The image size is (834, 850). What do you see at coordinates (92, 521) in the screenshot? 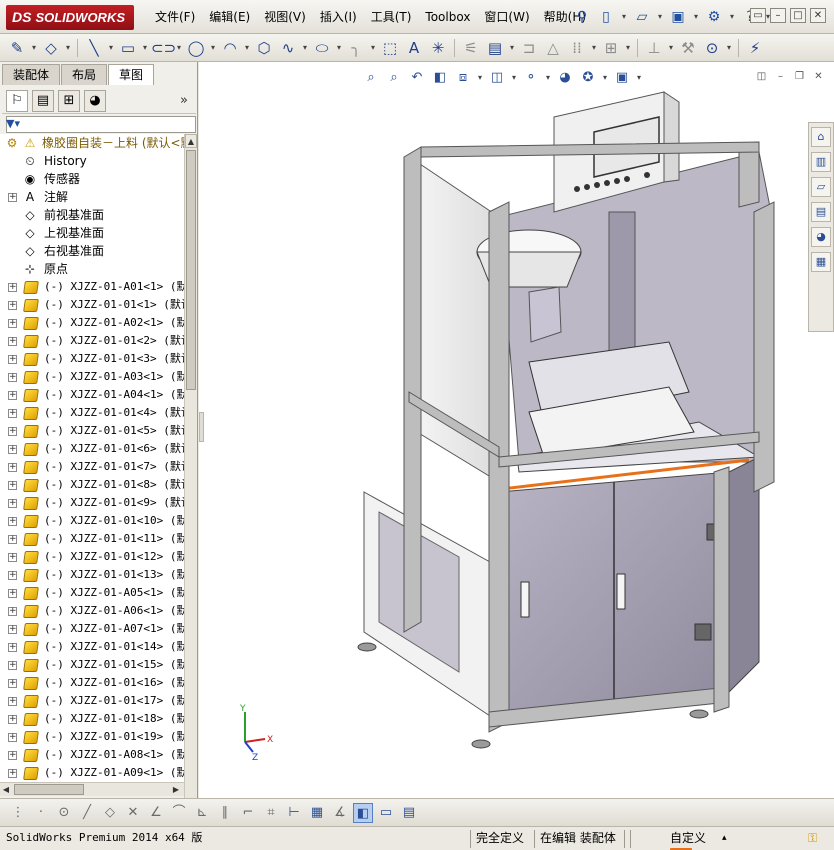
I see `component-row: + (-) XJZZ-01-01<10> (默认` at bounding box center [92, 521].